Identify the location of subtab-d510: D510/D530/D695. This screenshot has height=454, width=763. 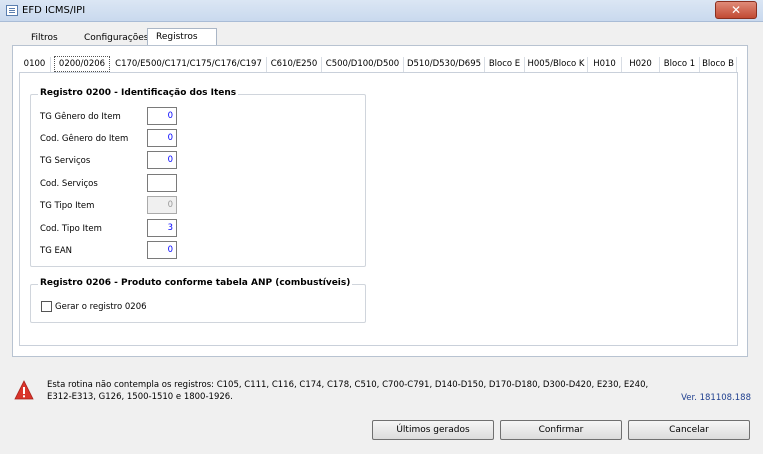
(444, 64).